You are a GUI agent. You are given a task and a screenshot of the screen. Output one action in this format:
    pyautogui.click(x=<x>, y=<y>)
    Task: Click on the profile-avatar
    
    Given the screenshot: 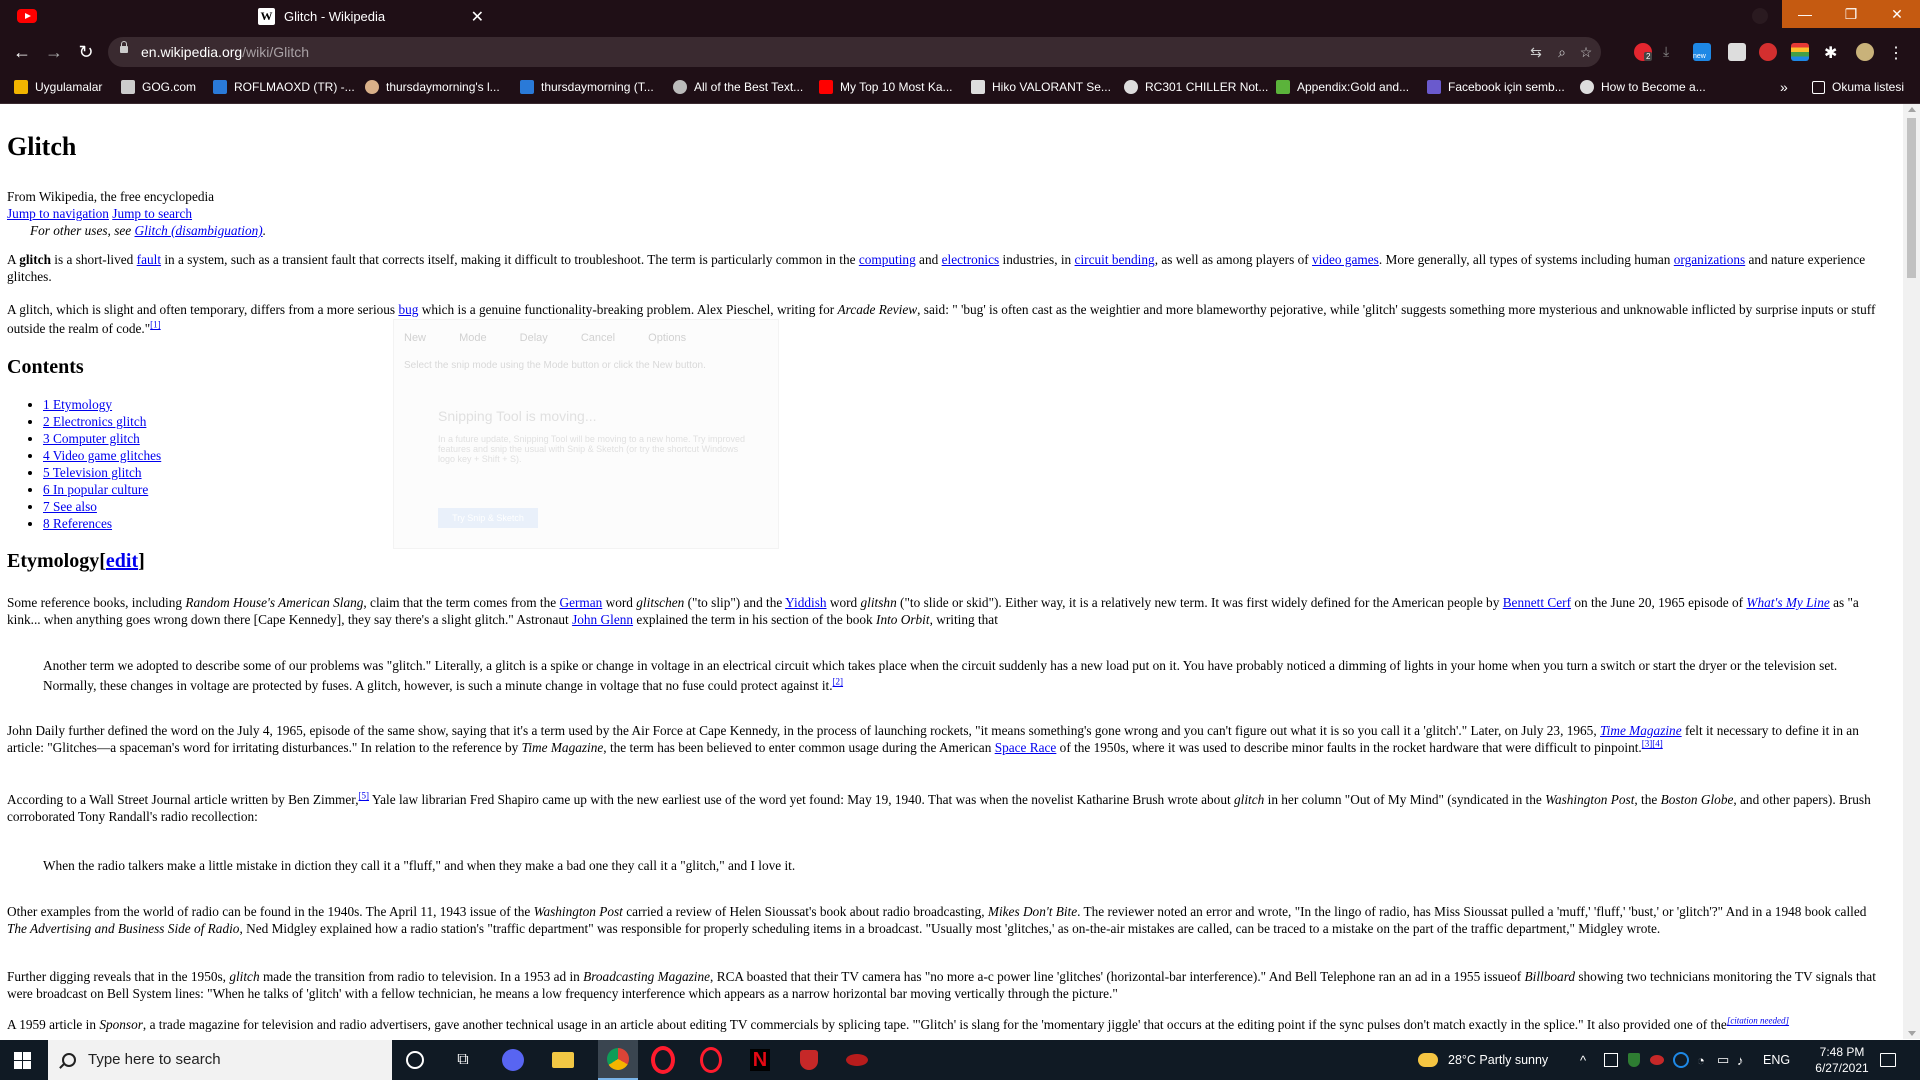 What is the action you would take?
    pyautogui.click(x=1865, y=52)
    